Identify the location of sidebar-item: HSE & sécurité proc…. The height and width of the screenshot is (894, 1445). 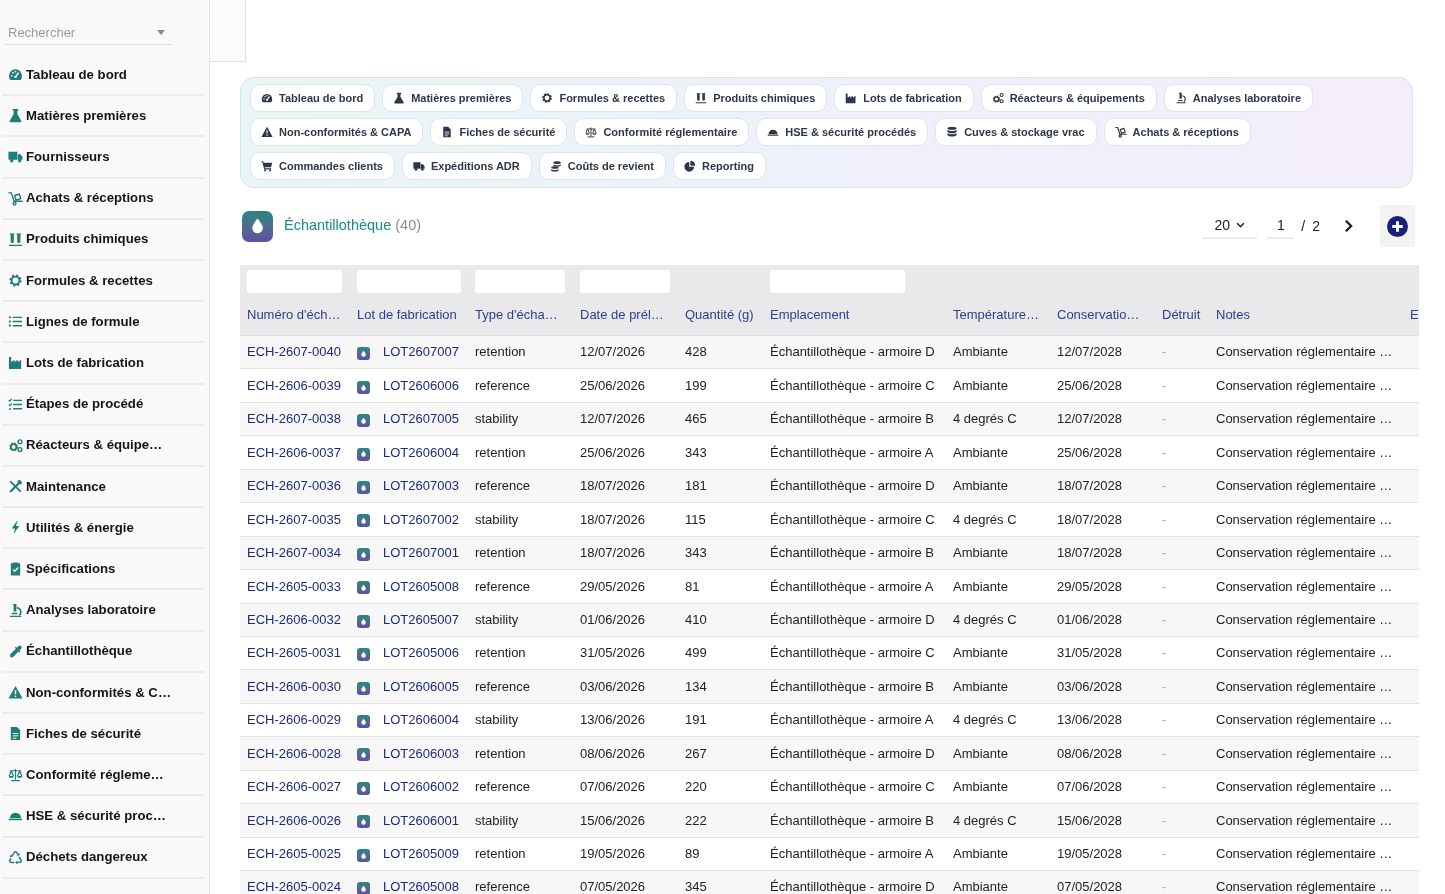
(103, 817).